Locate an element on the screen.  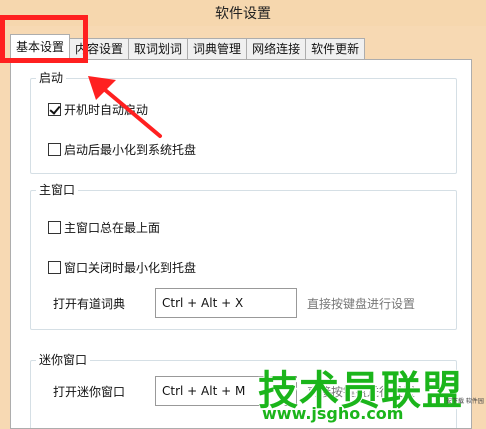
always-on-top-option: 主窗口总在最上面 is located at coordinates (104, 227).